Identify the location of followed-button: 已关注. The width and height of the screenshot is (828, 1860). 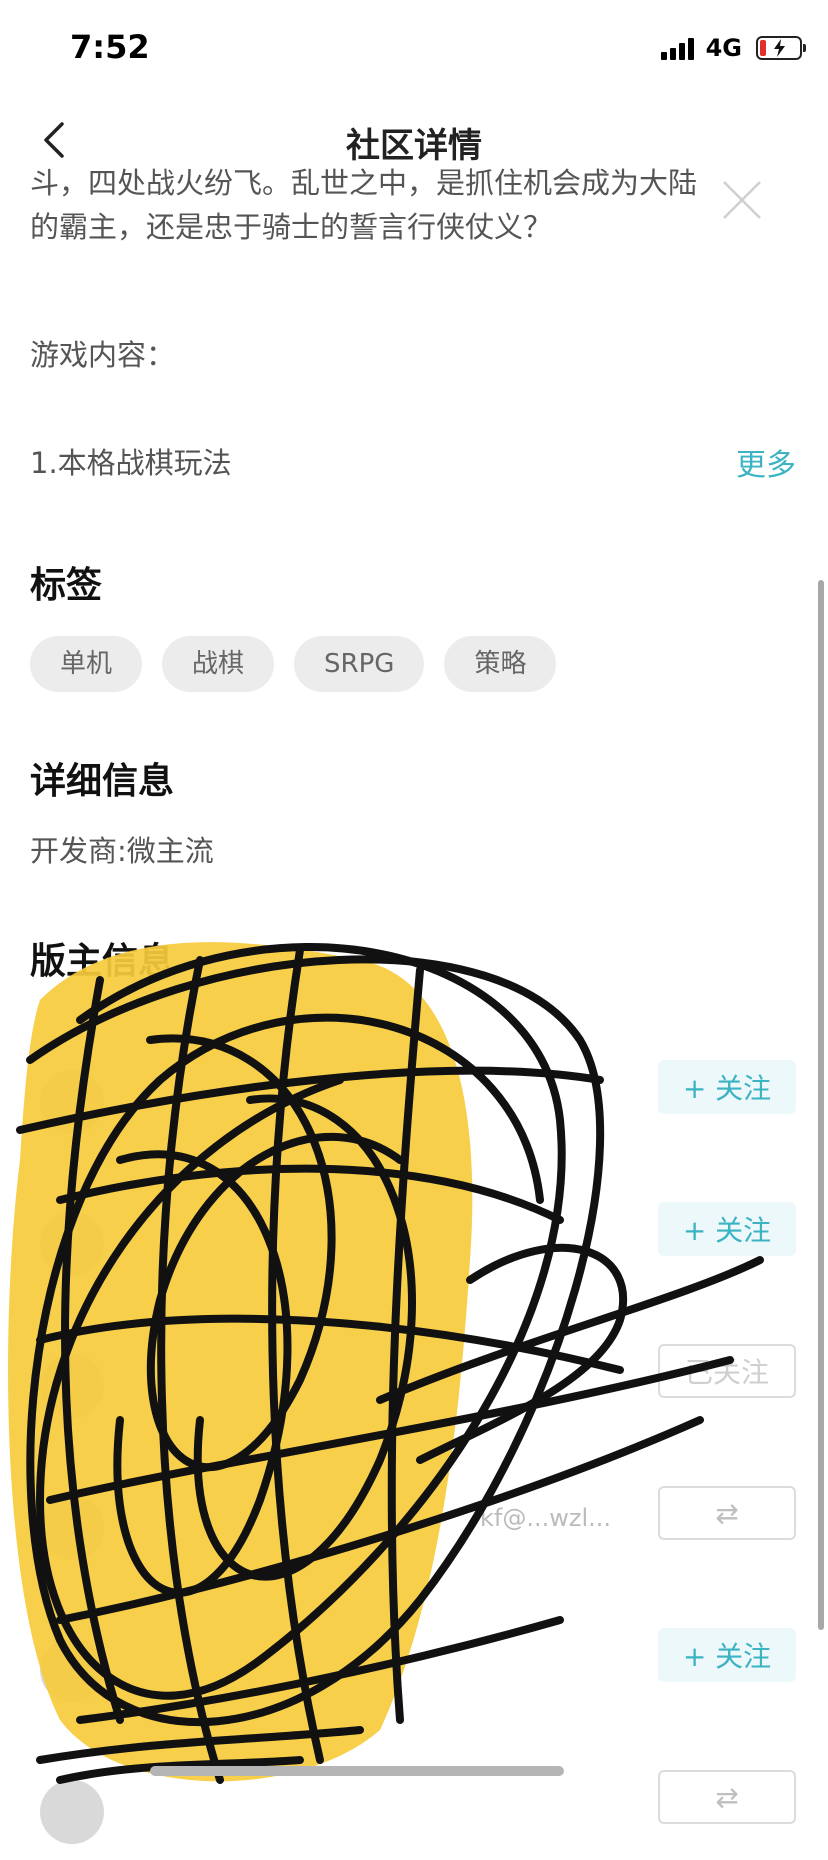
(727, 1371).